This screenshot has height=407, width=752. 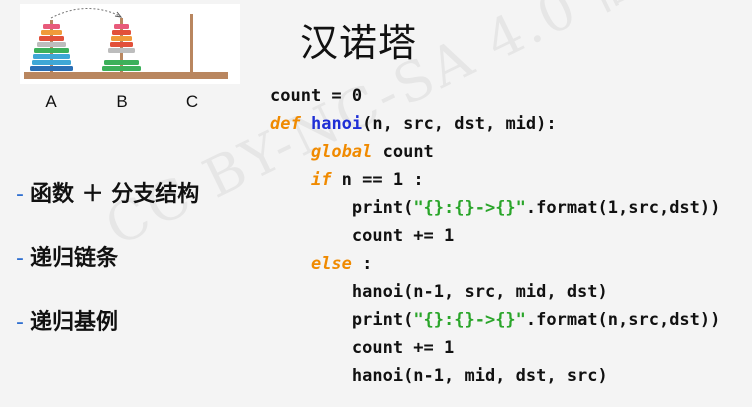 I want to click on code-text: :, so click(x=362, y=264).